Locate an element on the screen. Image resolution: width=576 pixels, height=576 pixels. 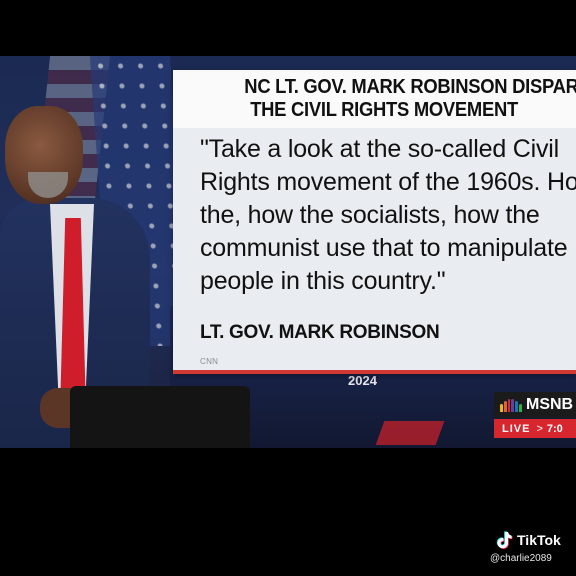
tiktok-brand: TikTok is located at coordinates (539, 540).